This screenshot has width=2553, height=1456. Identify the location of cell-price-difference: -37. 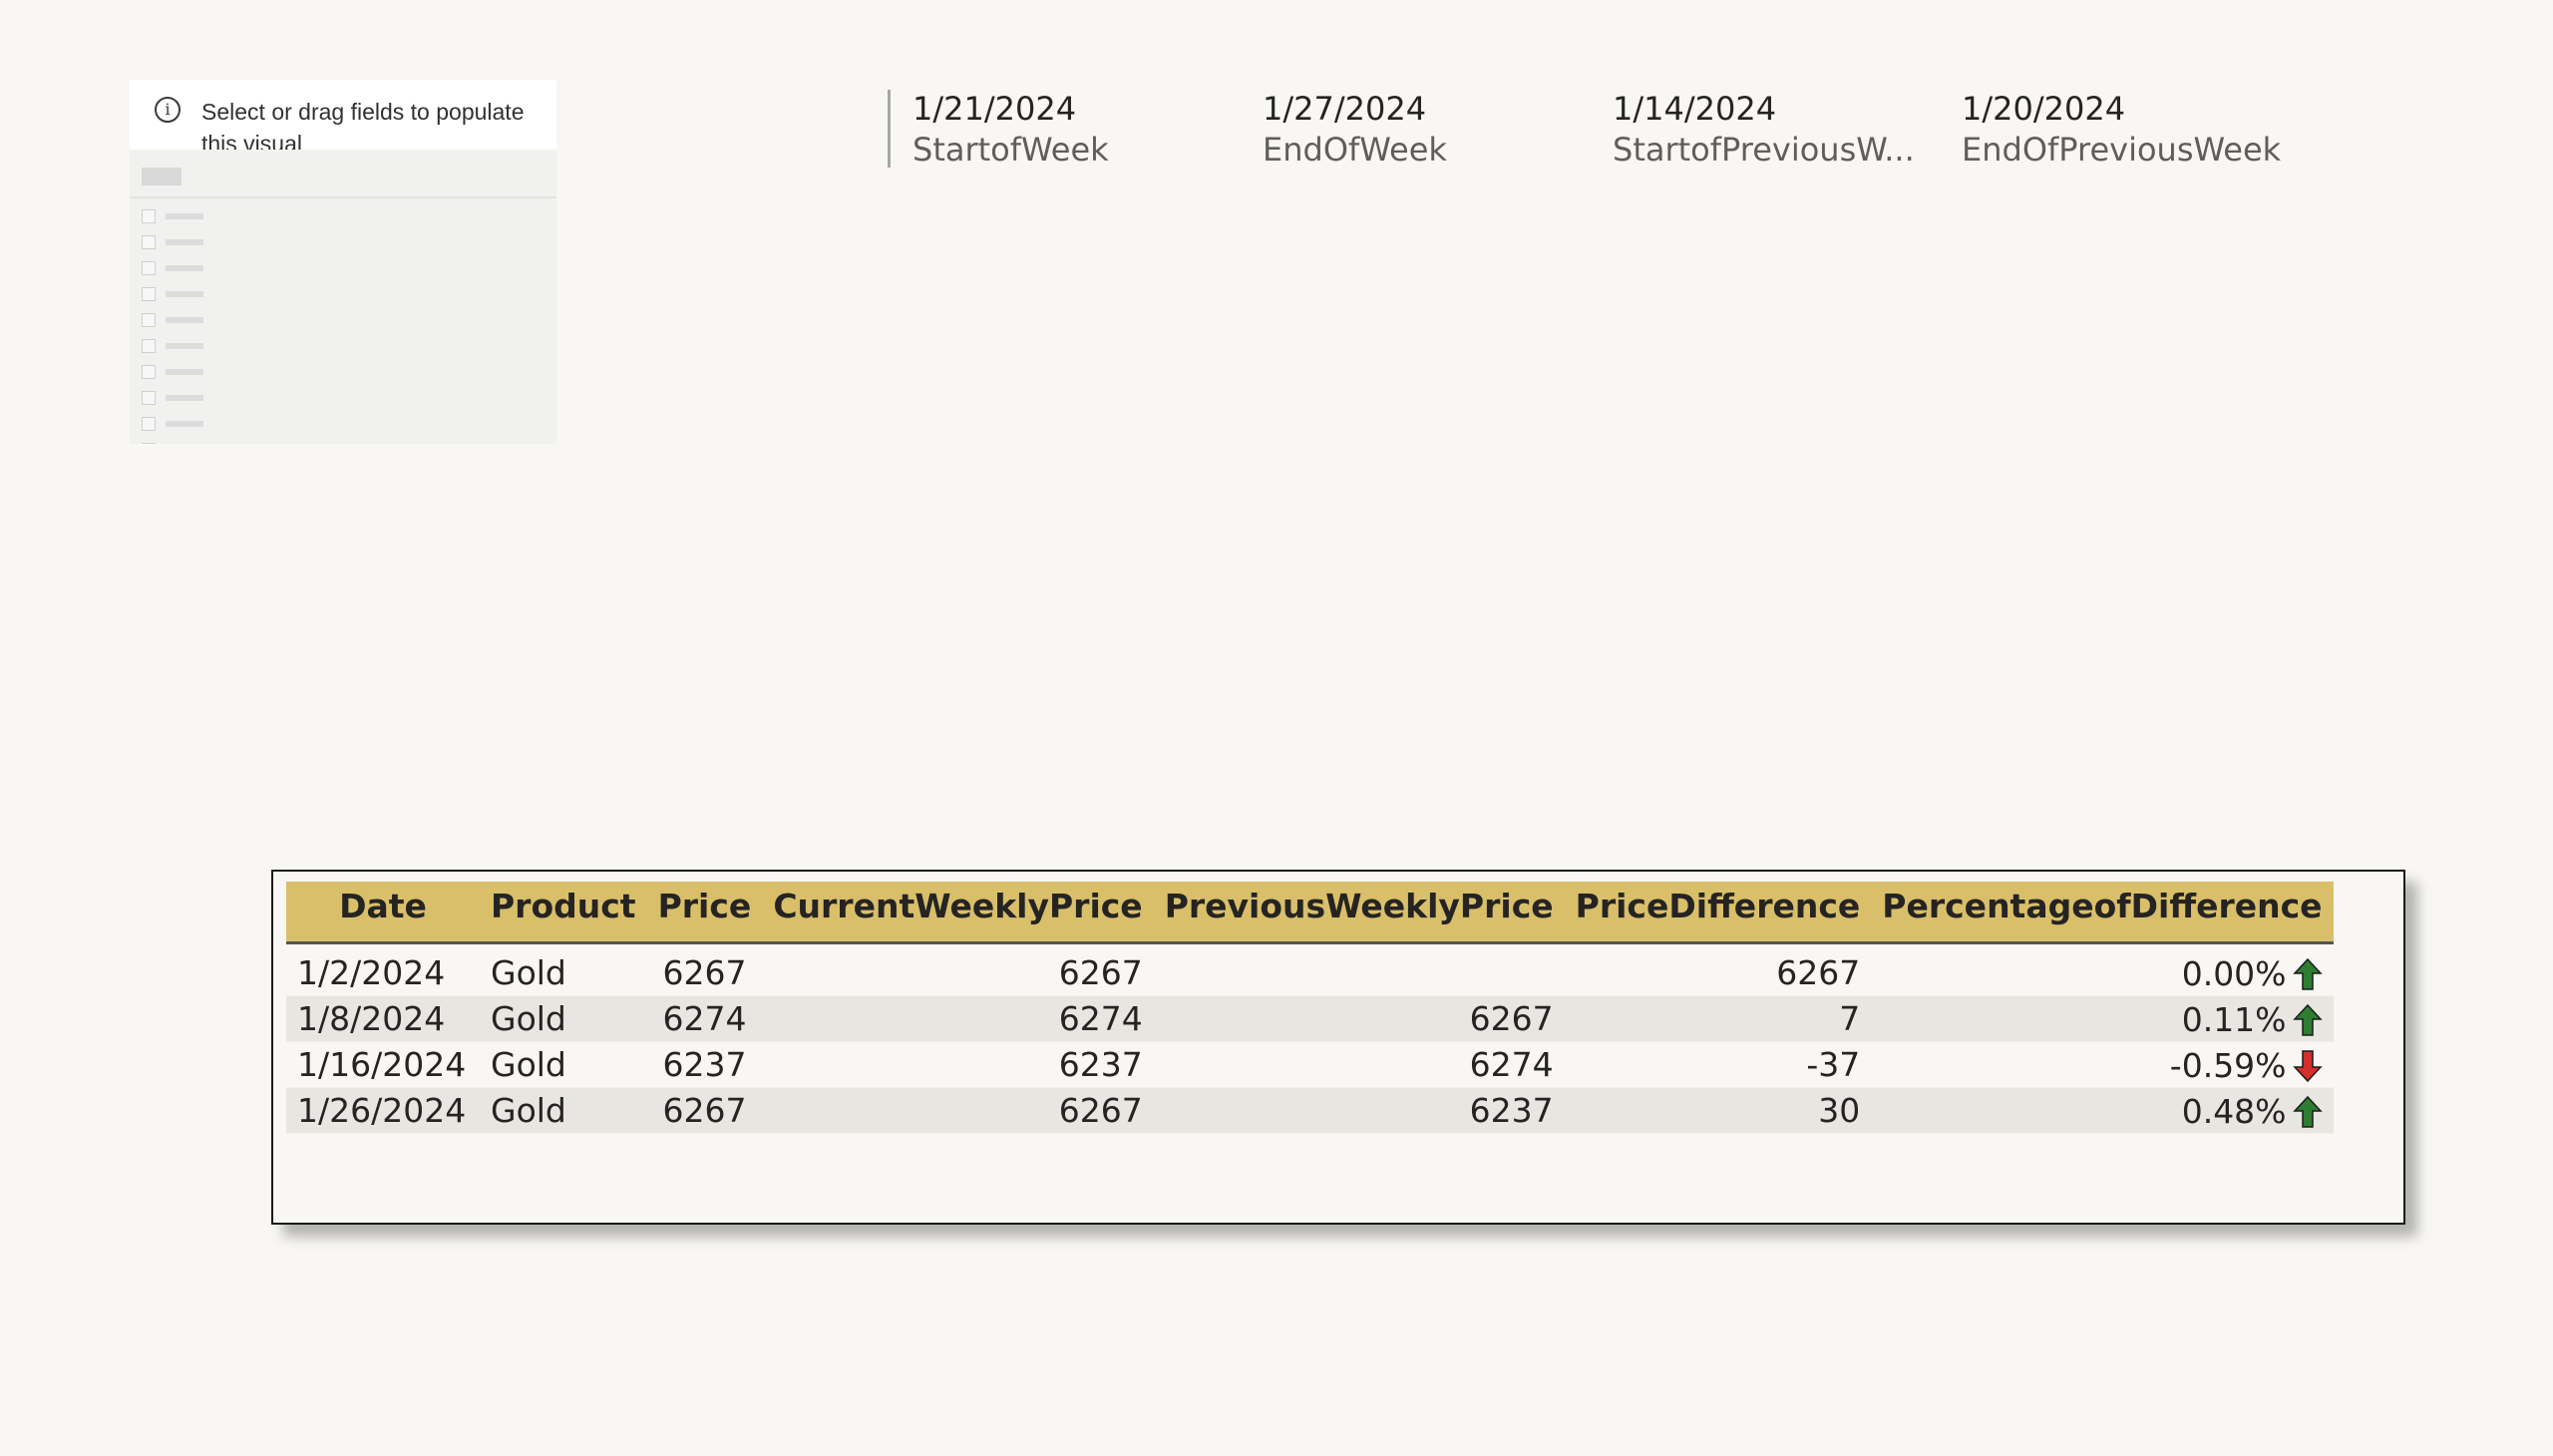
(1718, 1064).